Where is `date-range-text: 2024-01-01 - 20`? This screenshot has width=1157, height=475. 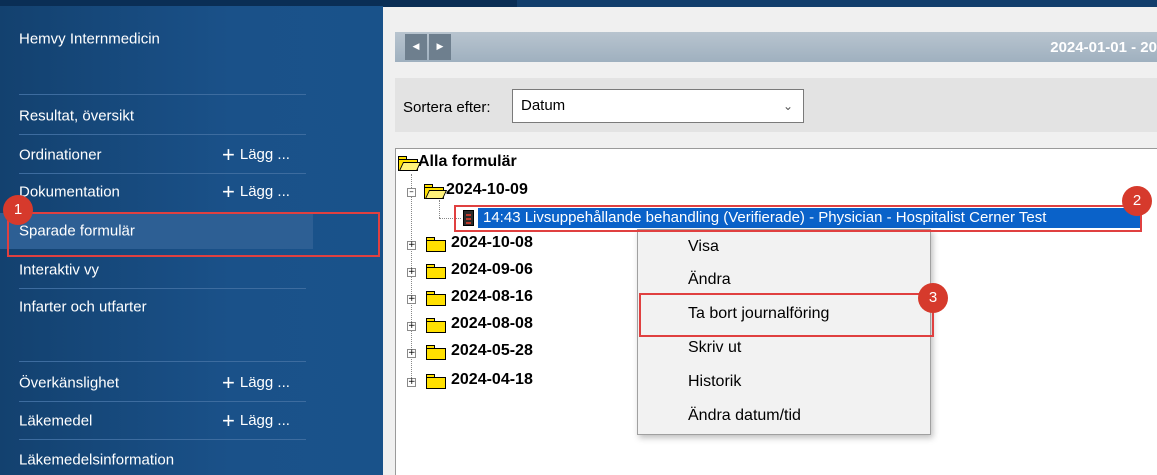 date-range-text: 2024-01-01 - 20 is located at coordinates (1103, 47).